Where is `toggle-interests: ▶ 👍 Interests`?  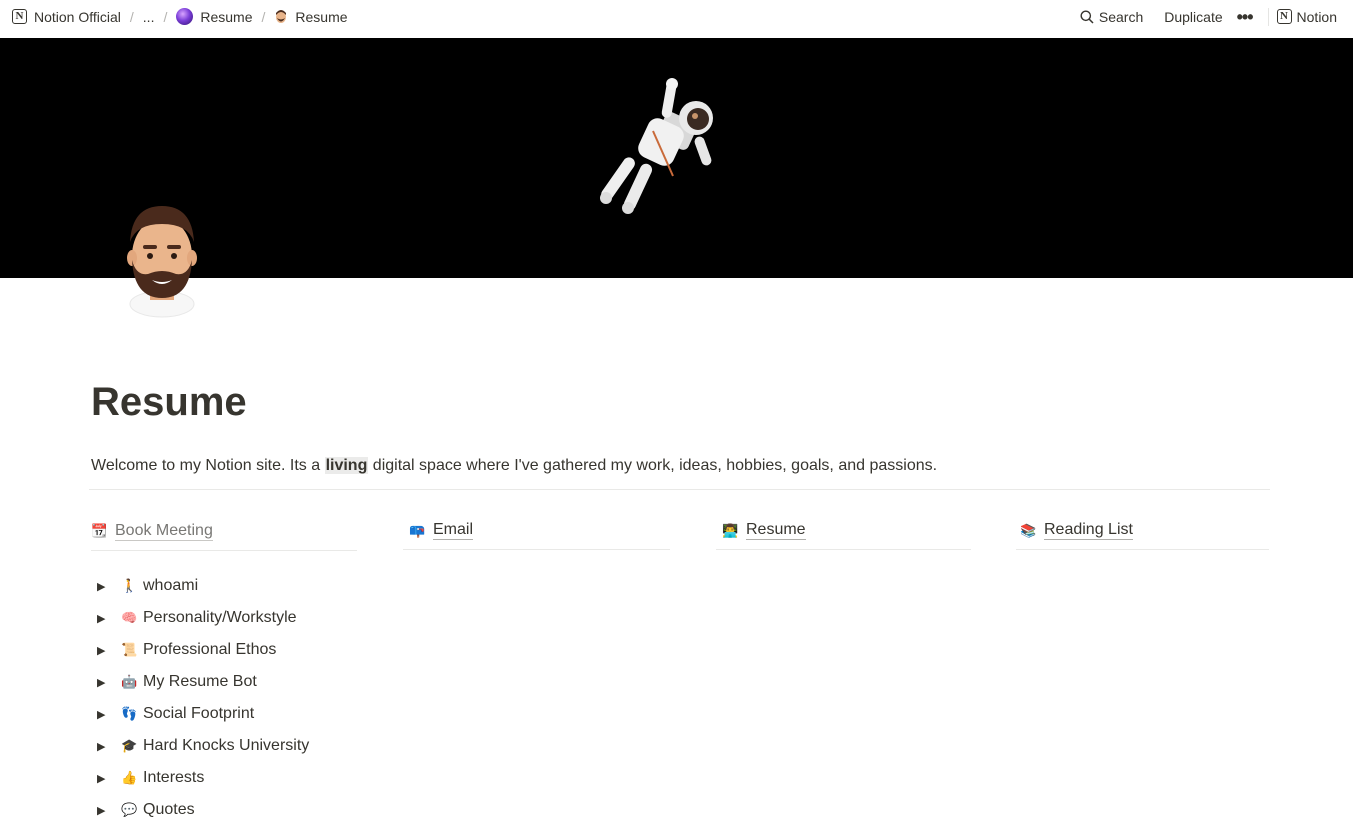 toggle-interests: ▶ 👍 Interests is located at coordinates (203, 778).